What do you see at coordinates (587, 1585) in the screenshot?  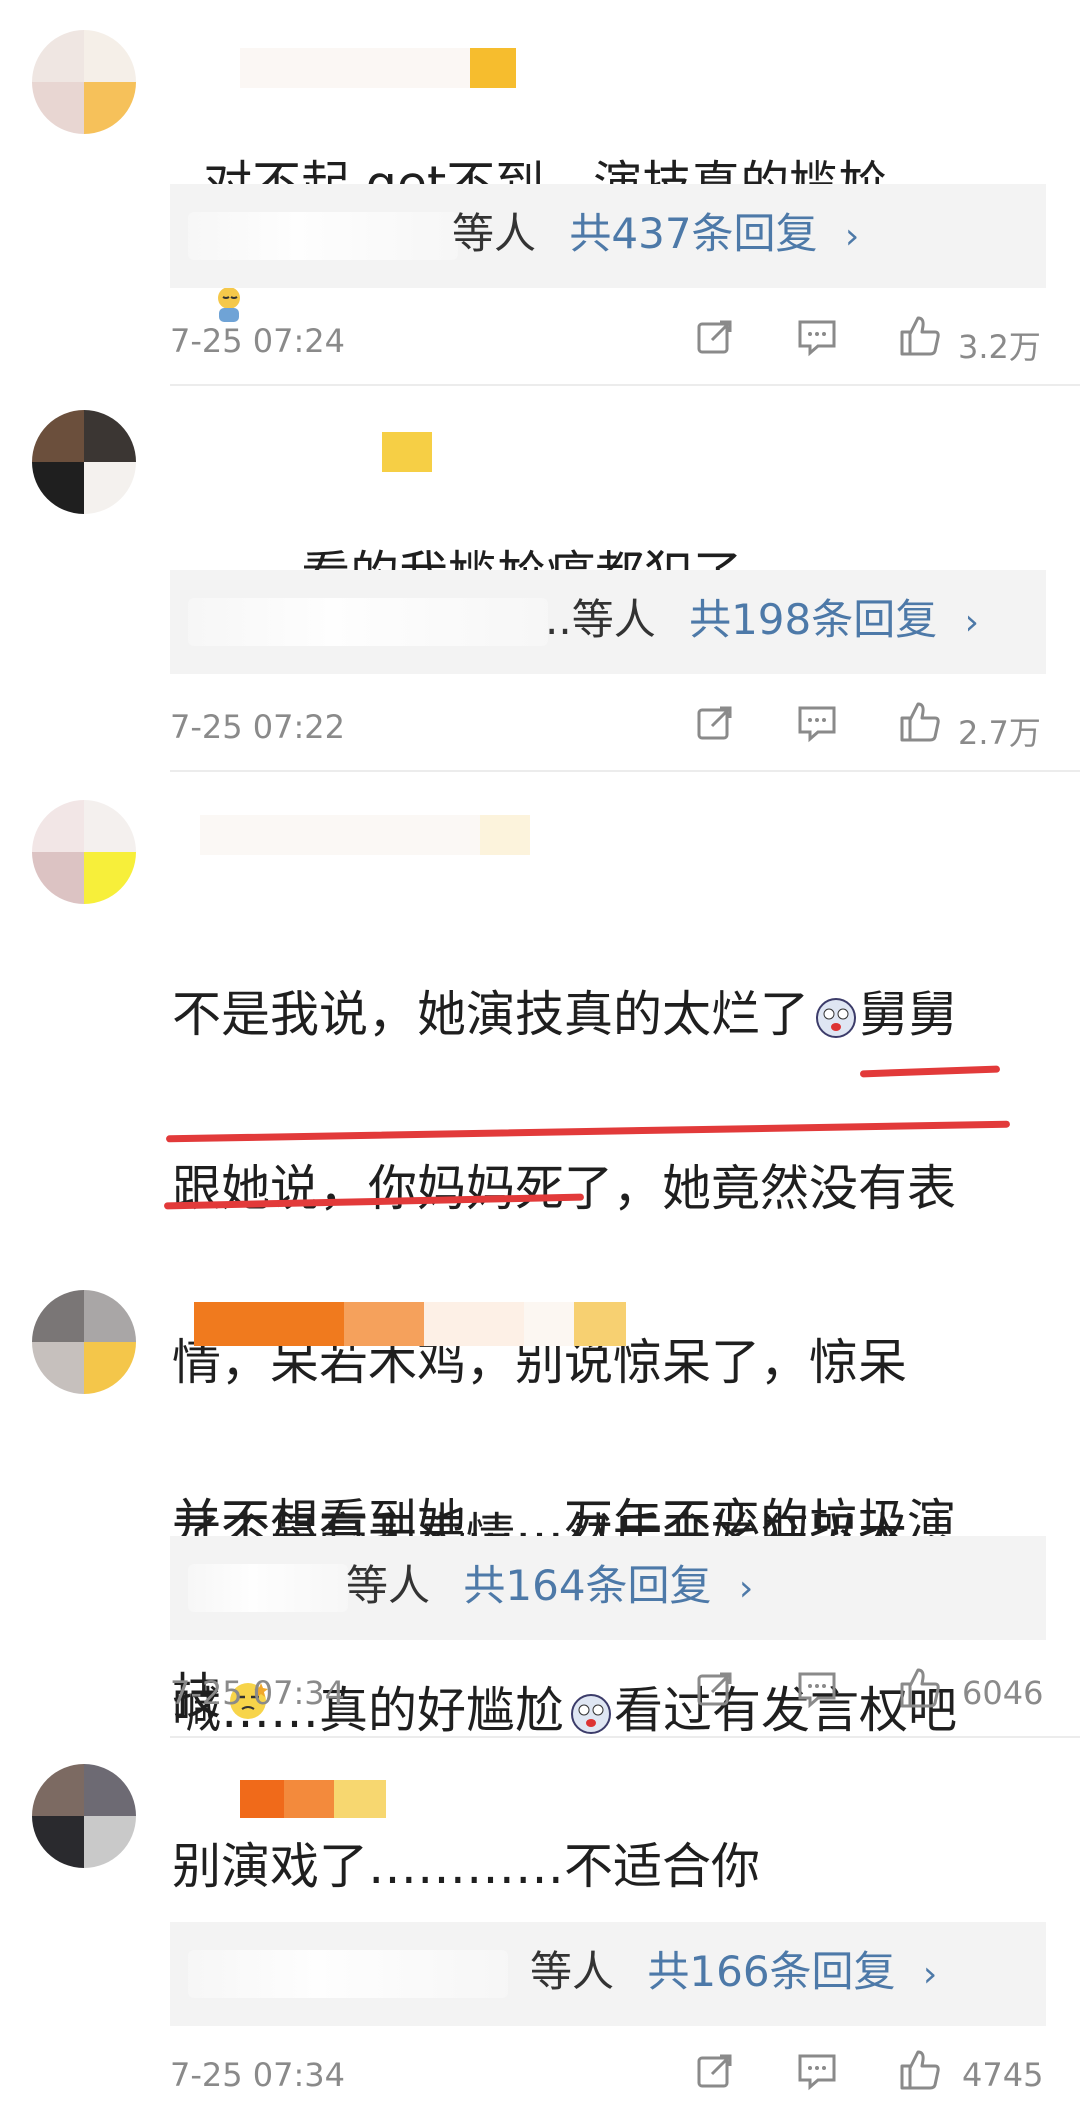 I see `reply-count-link: 共164条回复` at bounding box center [587, 1585].